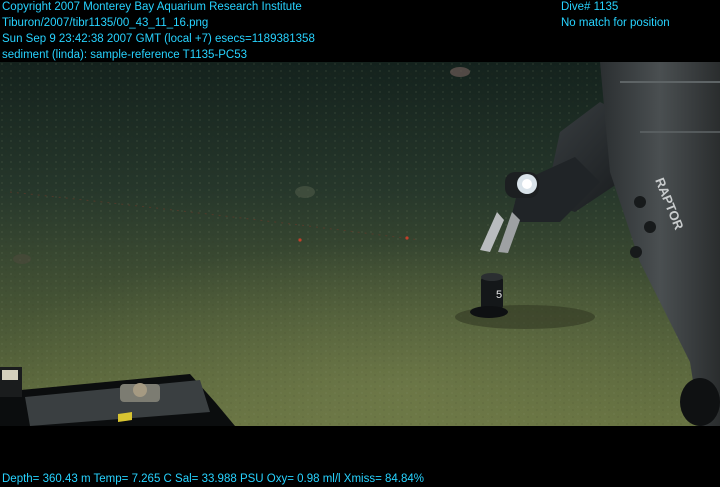  What do you see at coordinates (615, 15) in the screenshot?
I see `dive-info-block: Dive# 1135 No match for position` at bounding box center [615, 15].